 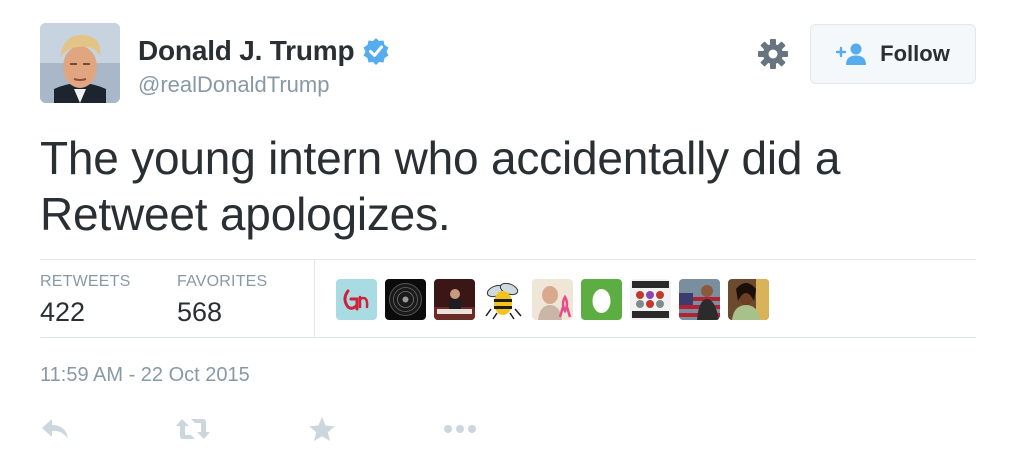 I want to click on avatar-monogram-pink, so click(x=356, y=299).